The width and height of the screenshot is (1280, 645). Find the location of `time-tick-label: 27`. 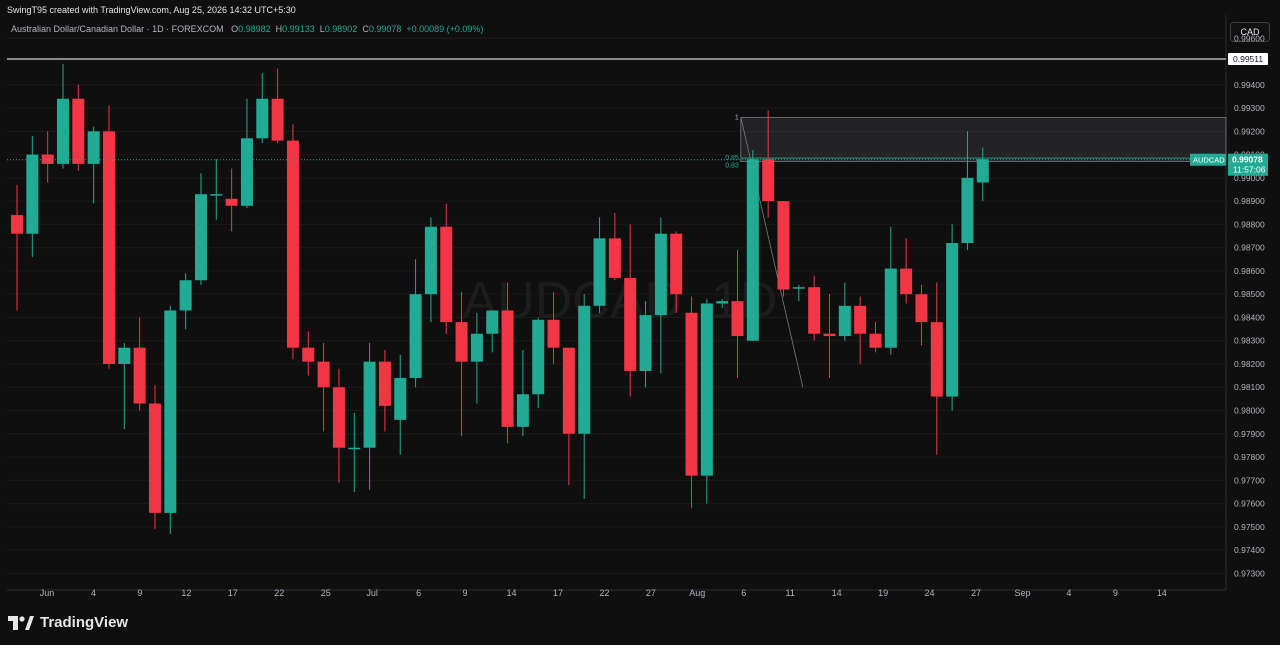

time-tick-label: 27 is located at coordinates (651, 593).